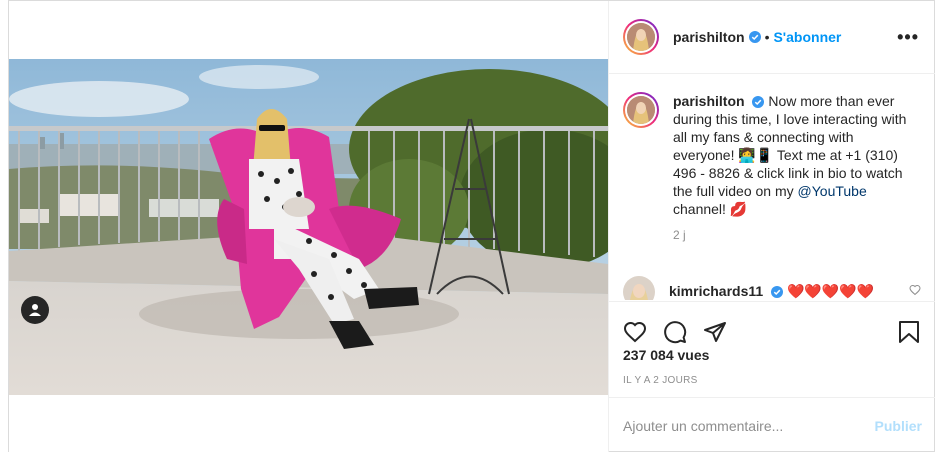 This screenshot has height=452, width=935. What do you see at coordinates (738, 209) in the screenshot?
I see `caption-emoji-end: 💋` at bounding box center [738, 209].